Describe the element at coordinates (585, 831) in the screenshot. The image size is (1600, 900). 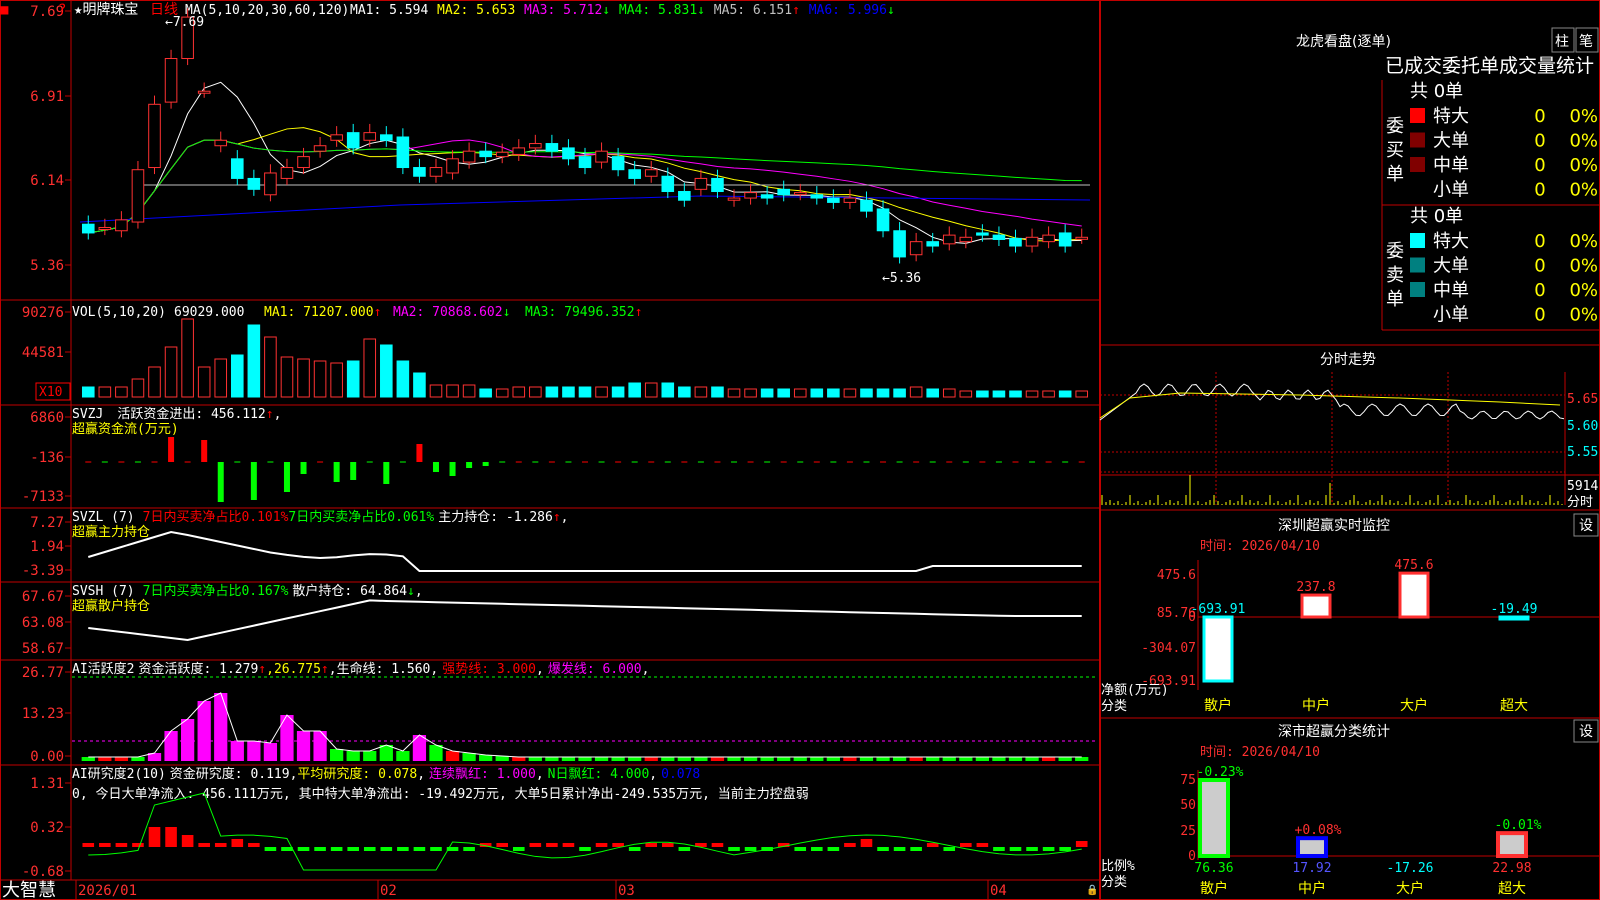
I see `ai-research-line` at that location.